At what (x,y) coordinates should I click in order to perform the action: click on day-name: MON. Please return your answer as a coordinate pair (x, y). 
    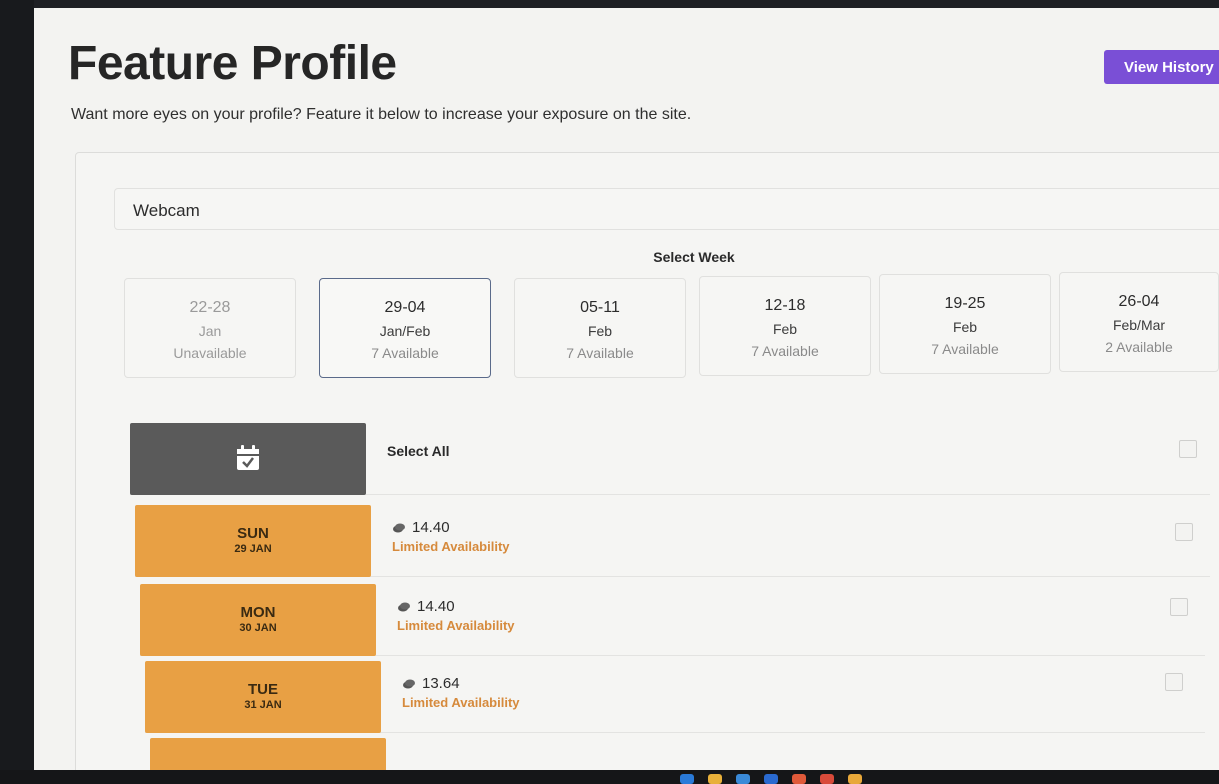
    Looking at the image, I should click on (258, 612).